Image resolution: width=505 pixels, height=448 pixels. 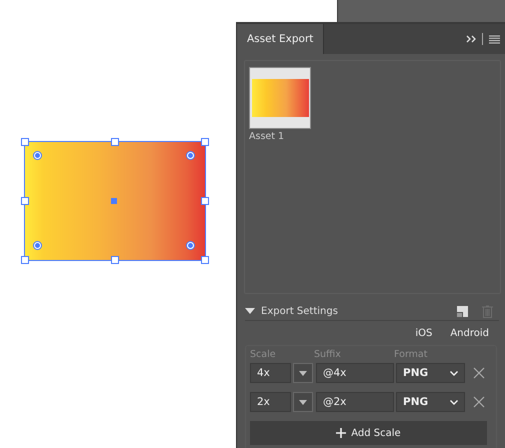 What do you see at coordinates (355, 373) in the screenshot?
I see `suffix-field: @4x` at bounding box center [355, 373].